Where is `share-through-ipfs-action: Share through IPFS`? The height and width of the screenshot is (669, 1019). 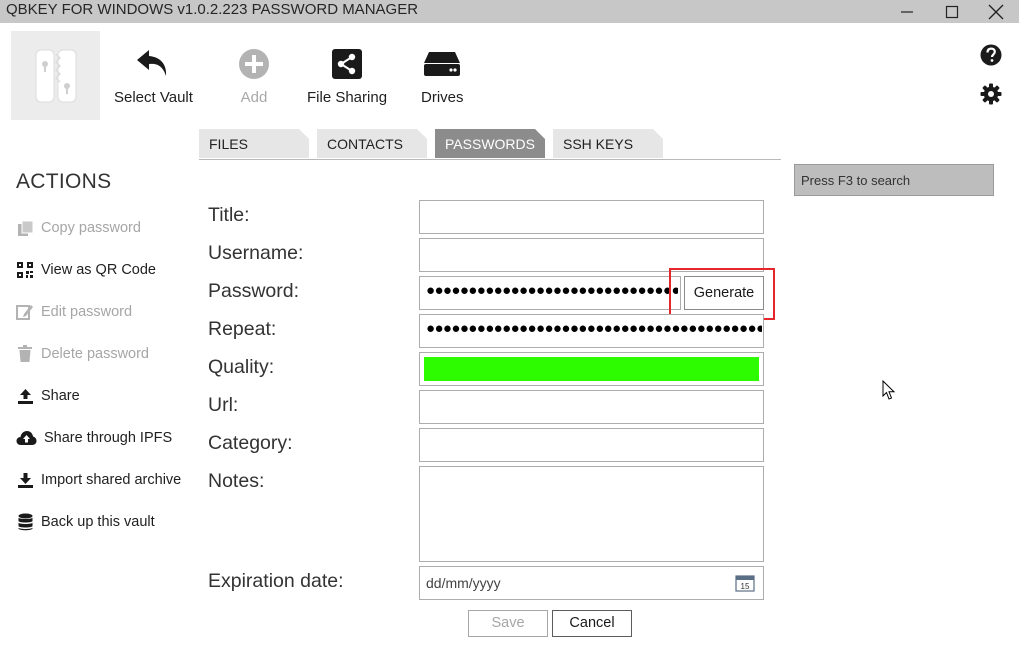 share-through-ipfs-action: Share through IPFS is located at coordinates (94, 438).